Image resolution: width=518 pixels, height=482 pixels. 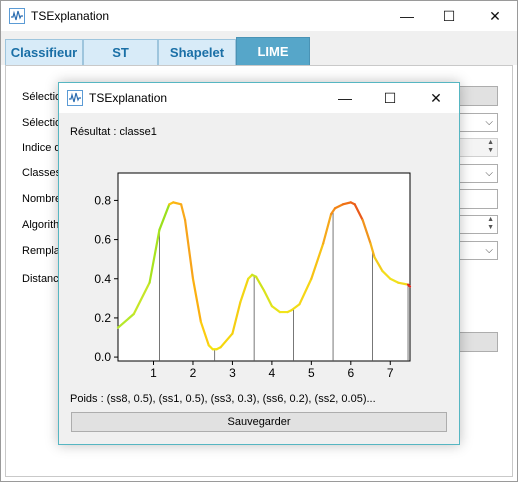 I want to click on form-label-algorithme: Algorith, so click(x=41, y=225).